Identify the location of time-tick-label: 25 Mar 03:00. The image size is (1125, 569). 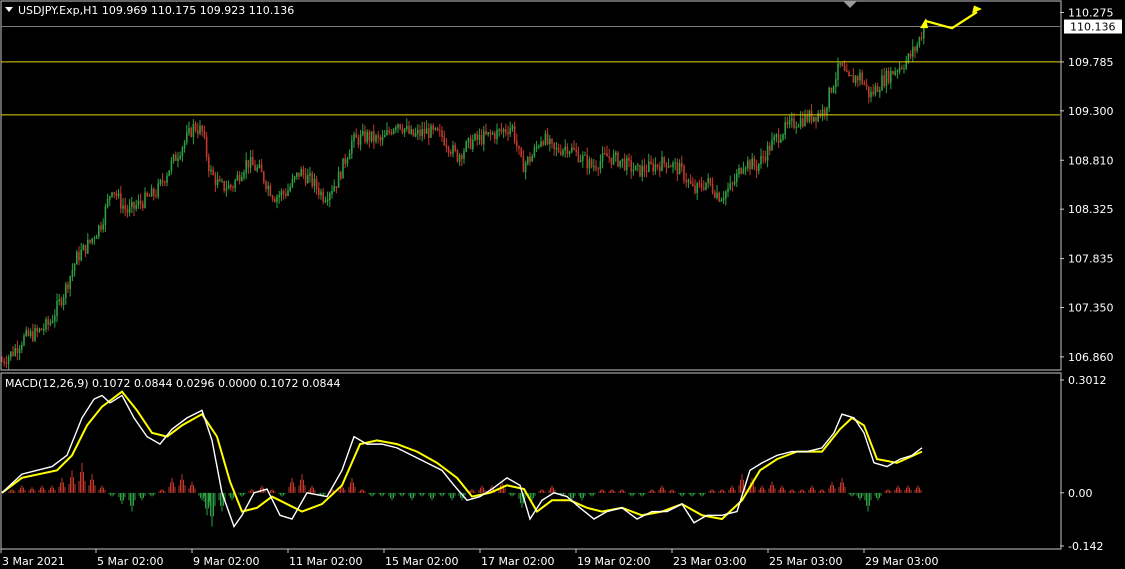
(805, 561).